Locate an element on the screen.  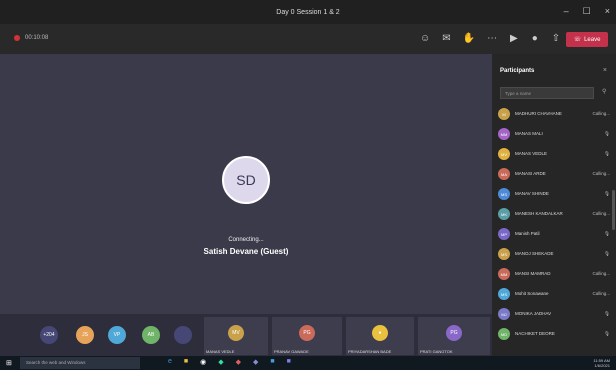
participant-row: MS MANAV SHINDE 🎙 is located at coordinates (556, 195).